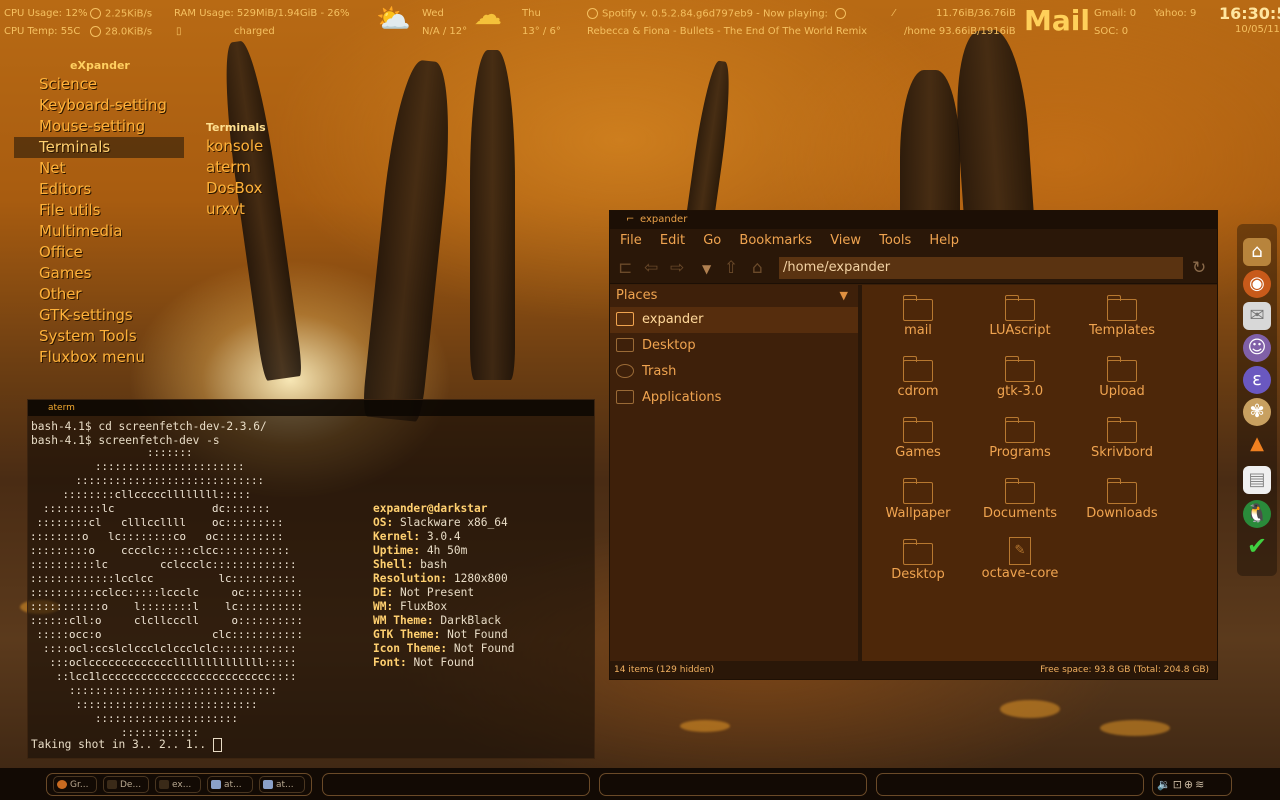 The image size is (1280, 800). Describe the element at coordinates (239, 188) in the screenshot. I see `submenu-item-dosbox: DosBox` at that location.